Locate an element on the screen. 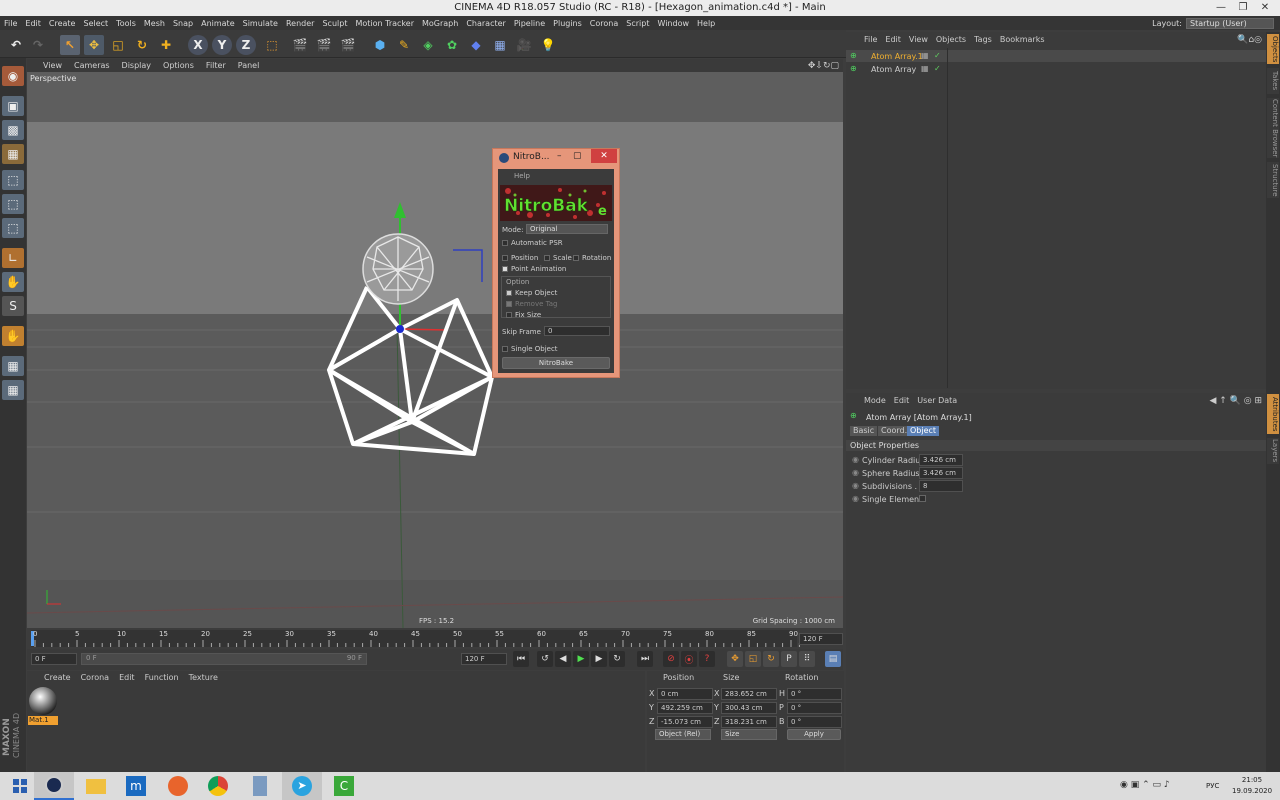 The height and width of the screenshot is (800, 1280). edges-mode-icon: ⬚ is located at coordinates (13, 204).